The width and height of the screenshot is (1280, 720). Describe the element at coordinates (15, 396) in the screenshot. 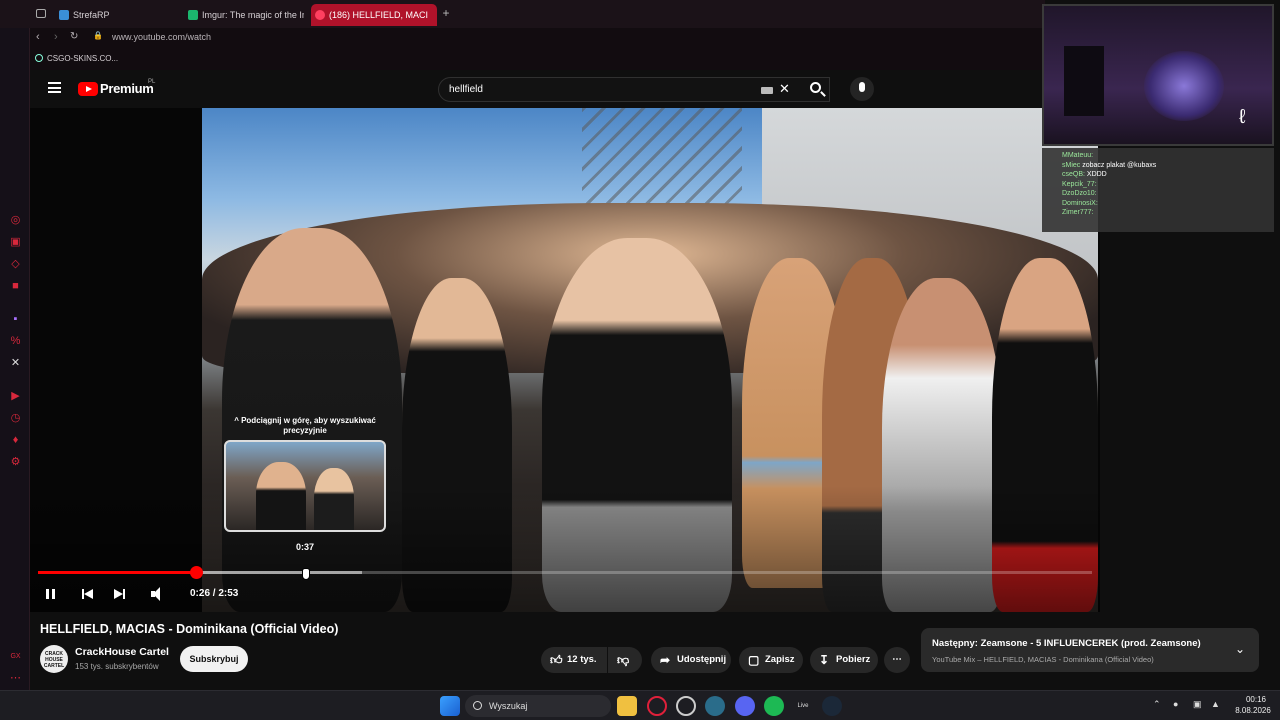

I see `player-icon: ▶` at that location.